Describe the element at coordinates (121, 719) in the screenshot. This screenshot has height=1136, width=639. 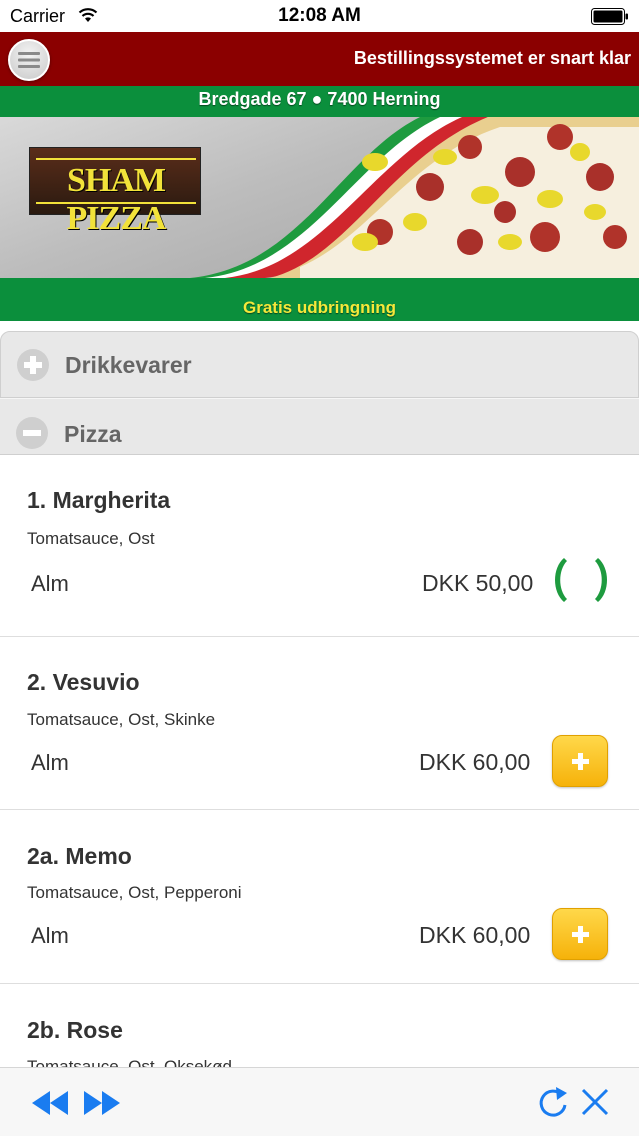
I see `item-description: Tomatsauce, Ost, Skinke` at that location.